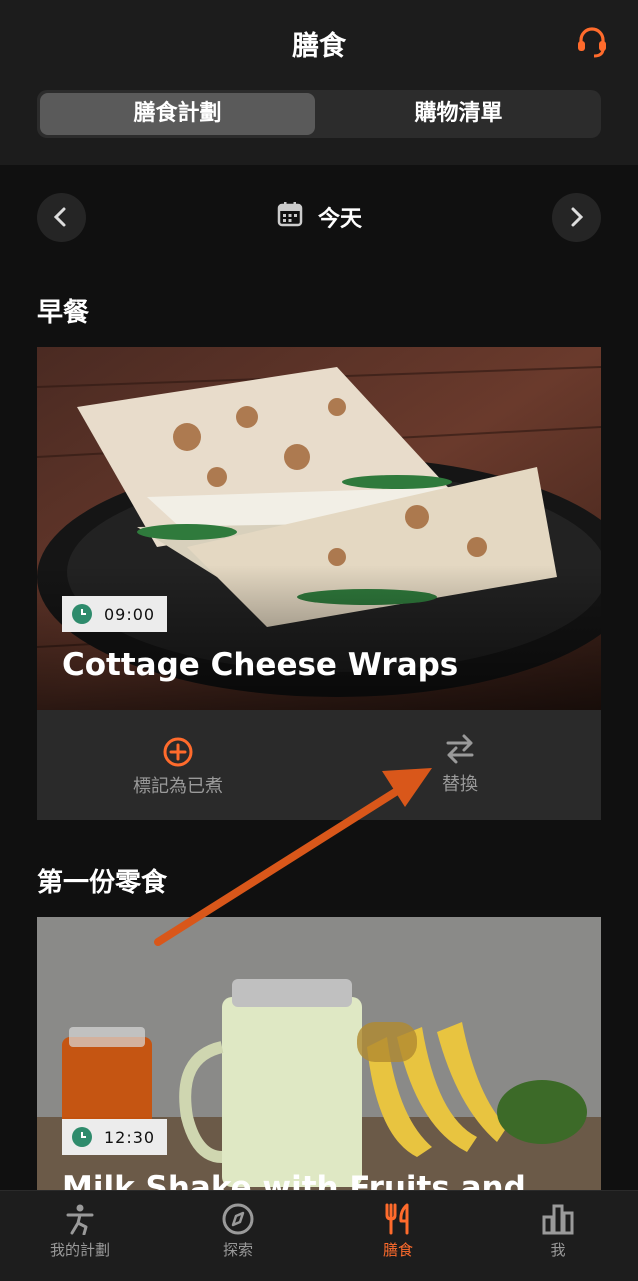  I want to click on nav-item-meals: 膳食, so click(398, 1231).